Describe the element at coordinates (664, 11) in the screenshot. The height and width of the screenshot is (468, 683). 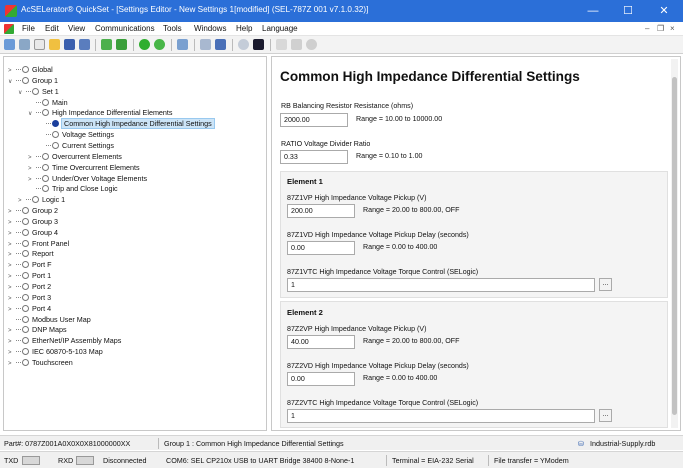
I see `close-button: ✕` at that location.